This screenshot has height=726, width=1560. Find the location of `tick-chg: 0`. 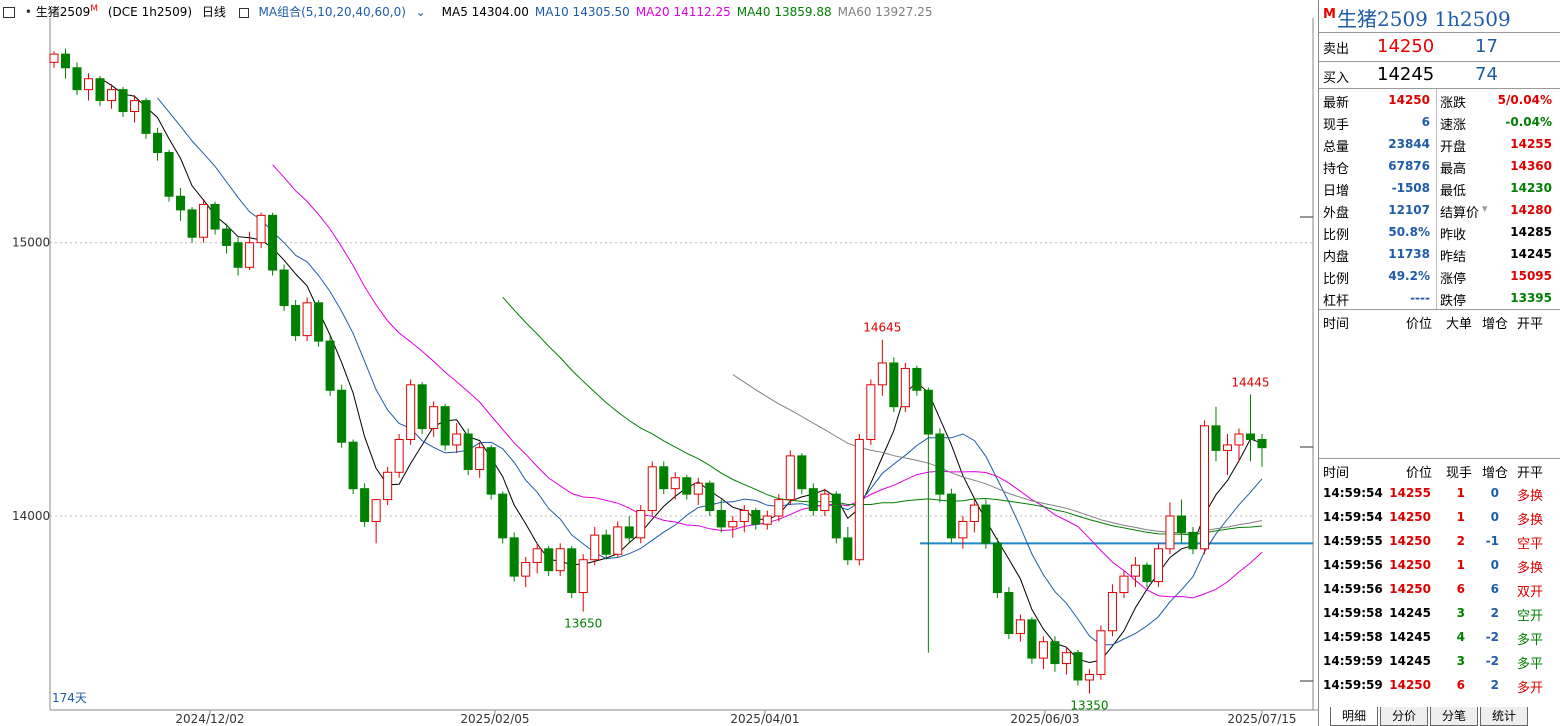

tick-chg: 0 is located at coordinates (1494, 493).